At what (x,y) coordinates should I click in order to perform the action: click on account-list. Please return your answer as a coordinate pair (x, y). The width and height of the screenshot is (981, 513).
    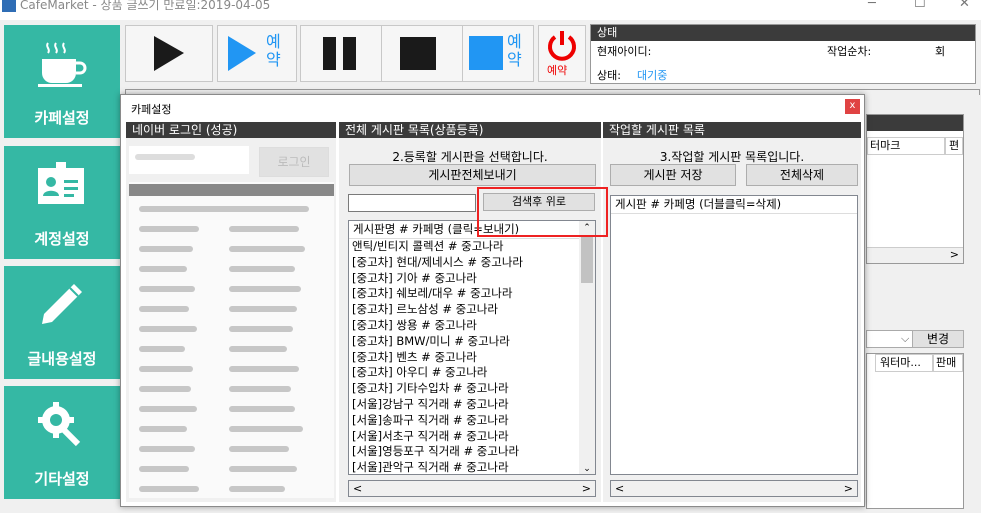
    Looking at the image, I should click on (231, 340).